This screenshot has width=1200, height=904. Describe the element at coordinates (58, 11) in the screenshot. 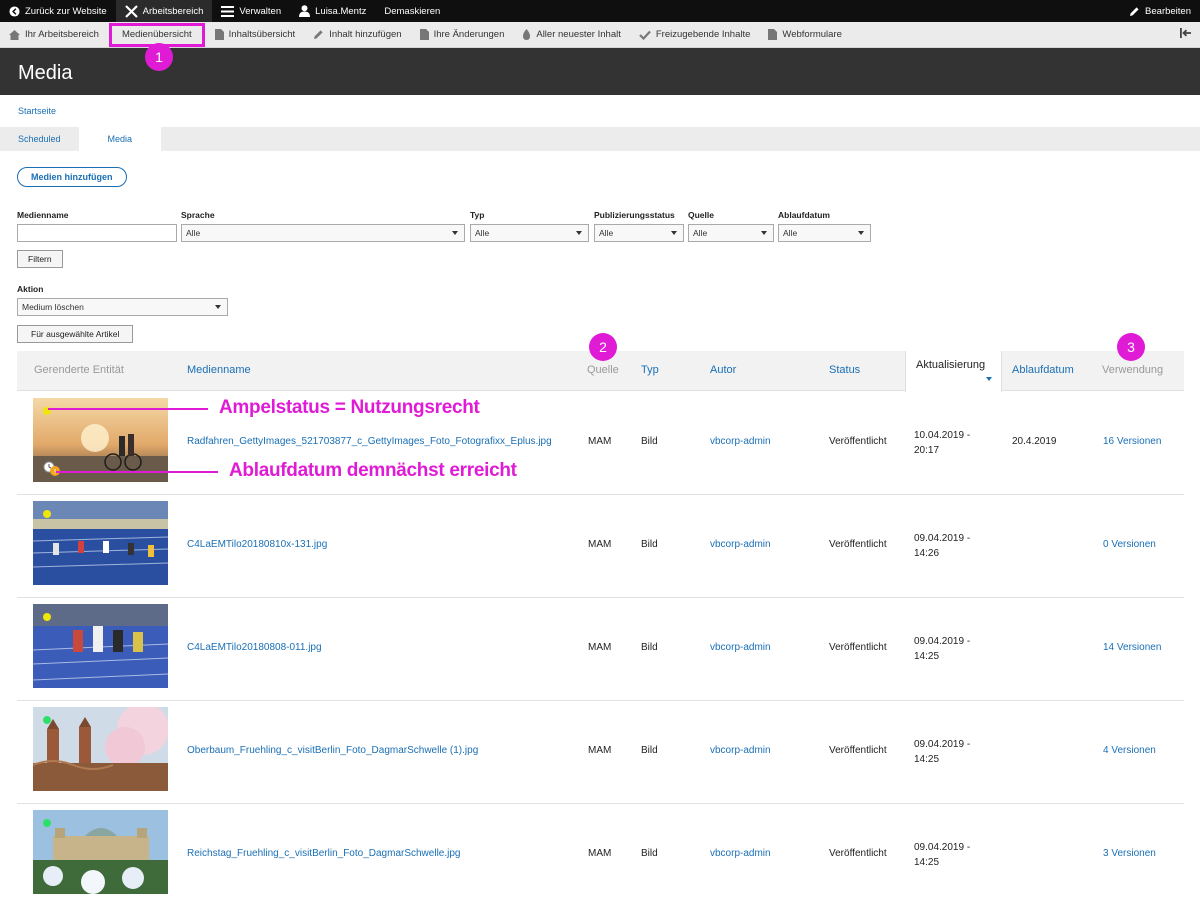

I see `back-to-site-link: Zurück zur Website` at that location.